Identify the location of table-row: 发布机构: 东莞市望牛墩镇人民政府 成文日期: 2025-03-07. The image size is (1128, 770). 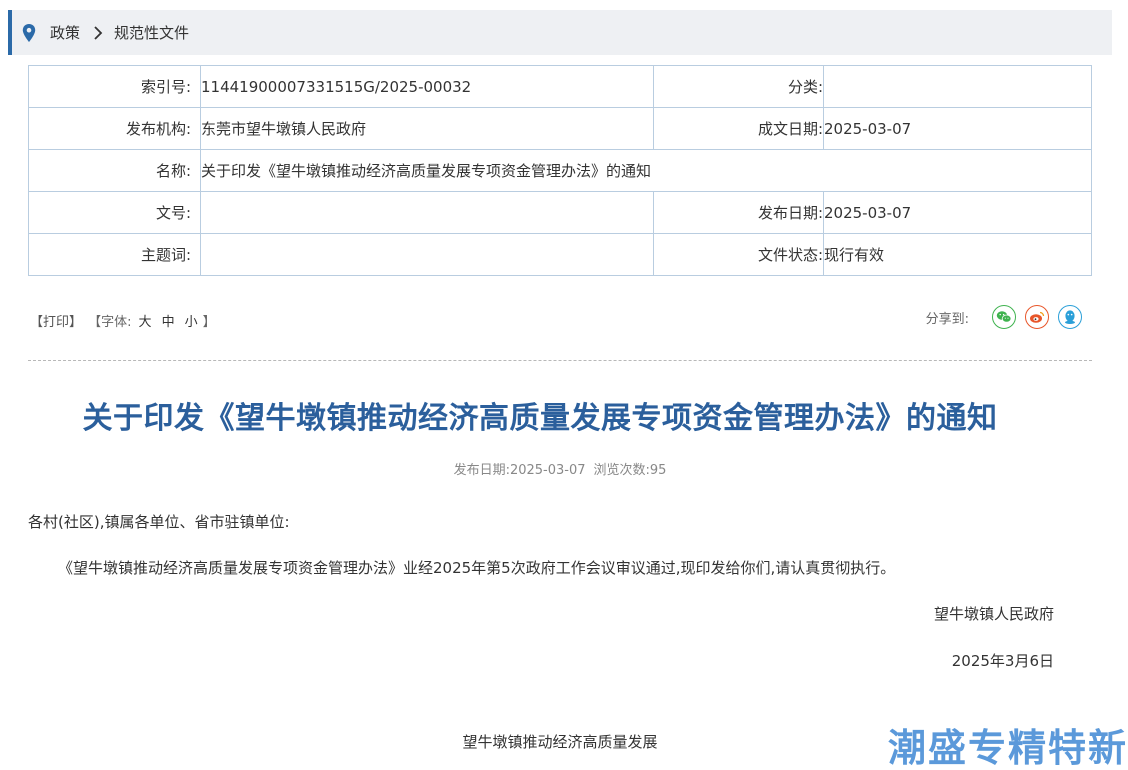
(560, 128).